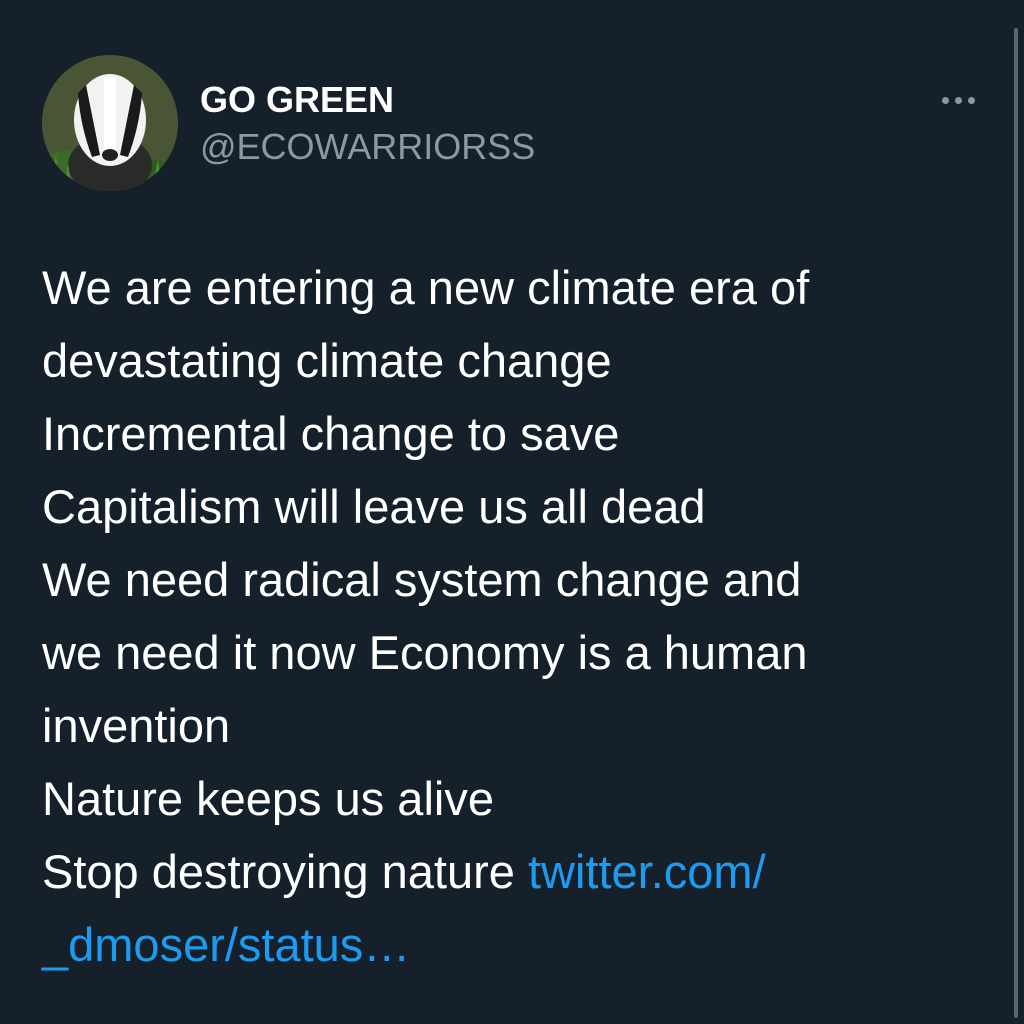  I want to click on badger-avatar-image, so click(110, 123).